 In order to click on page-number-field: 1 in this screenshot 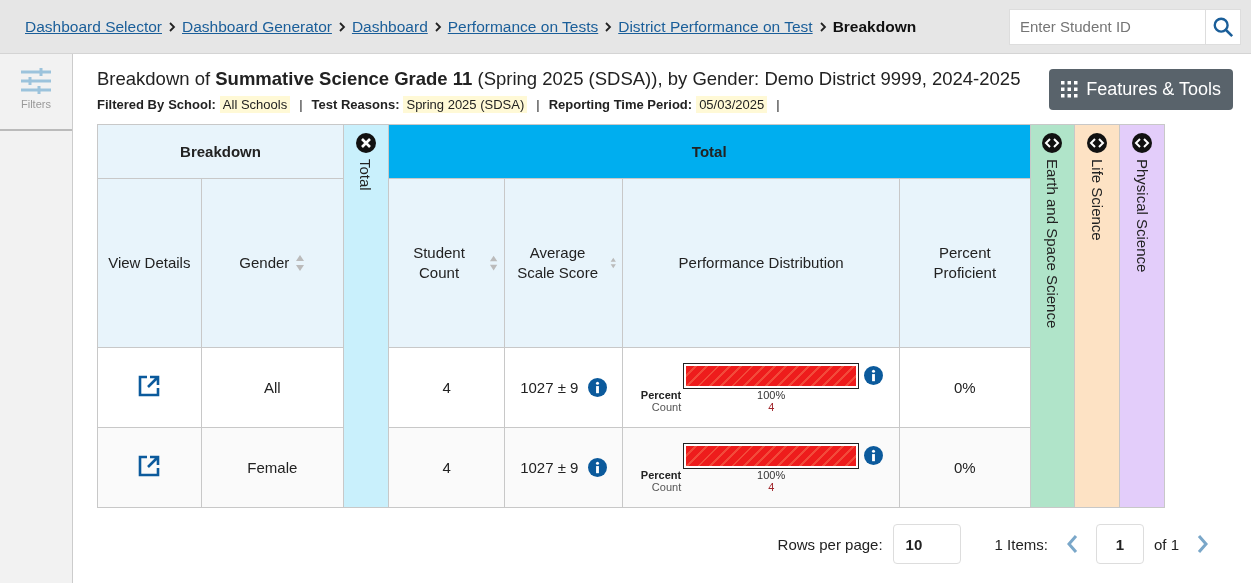, I will do `click(1119, 544)`.